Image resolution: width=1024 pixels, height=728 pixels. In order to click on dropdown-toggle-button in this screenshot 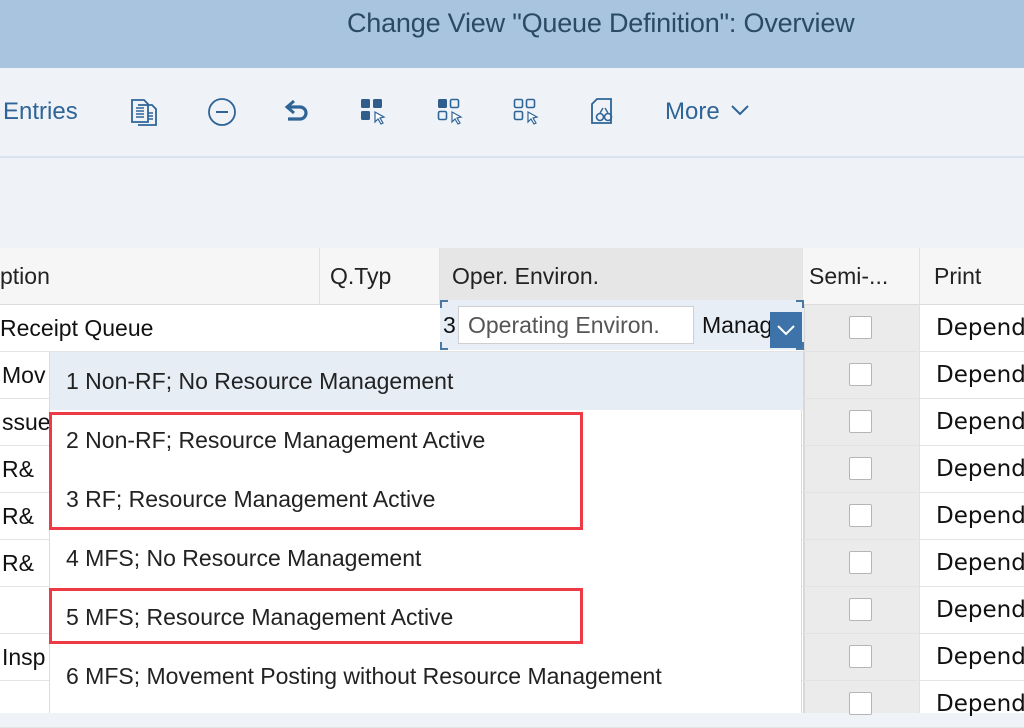, I will do `click(786, 330)`.